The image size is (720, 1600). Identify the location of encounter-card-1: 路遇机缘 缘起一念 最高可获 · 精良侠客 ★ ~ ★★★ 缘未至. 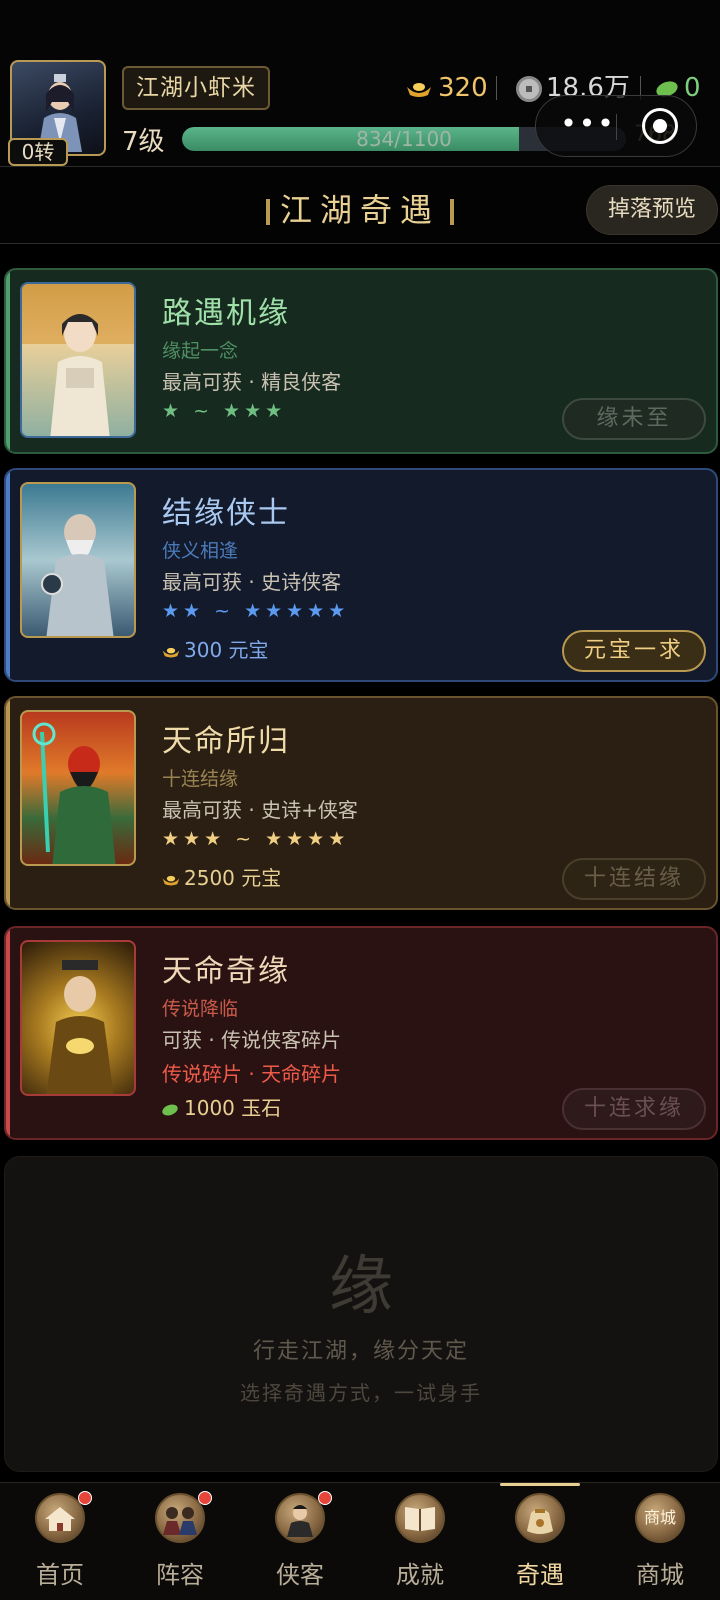
(361, 361).